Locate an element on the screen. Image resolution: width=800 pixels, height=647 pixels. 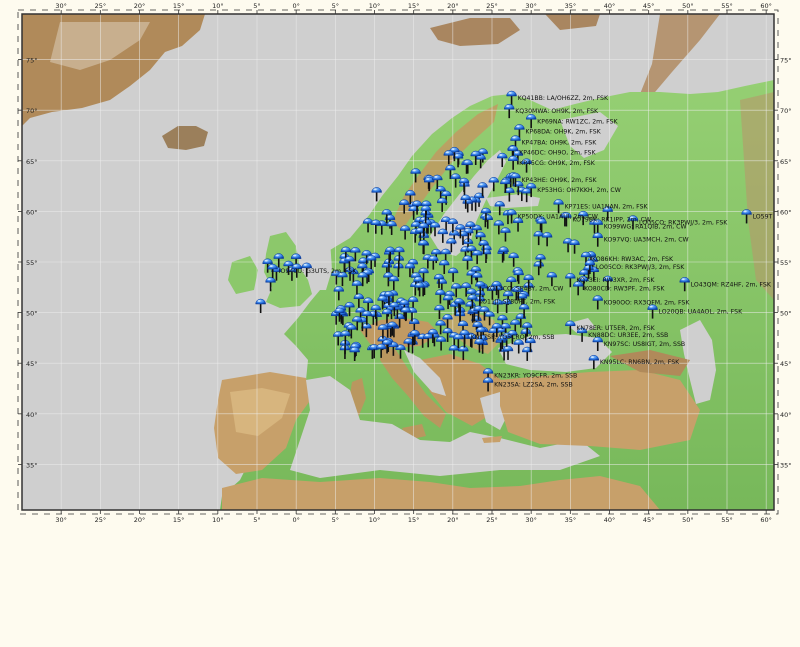
lon-tick-label-bottom: 40° is located at coordinates (610, 520).